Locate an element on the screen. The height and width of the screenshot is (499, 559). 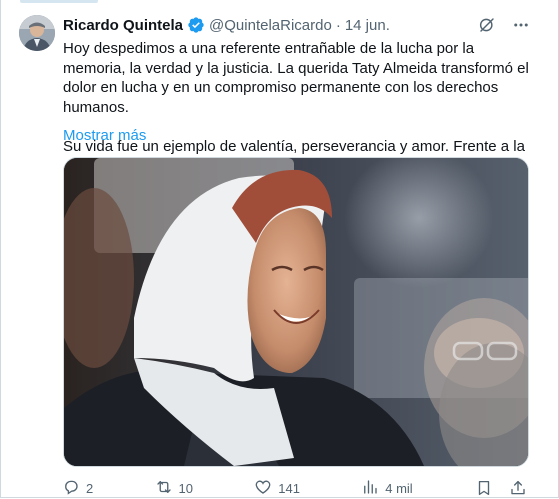
heart-icon is located at coordinates (263, 488).